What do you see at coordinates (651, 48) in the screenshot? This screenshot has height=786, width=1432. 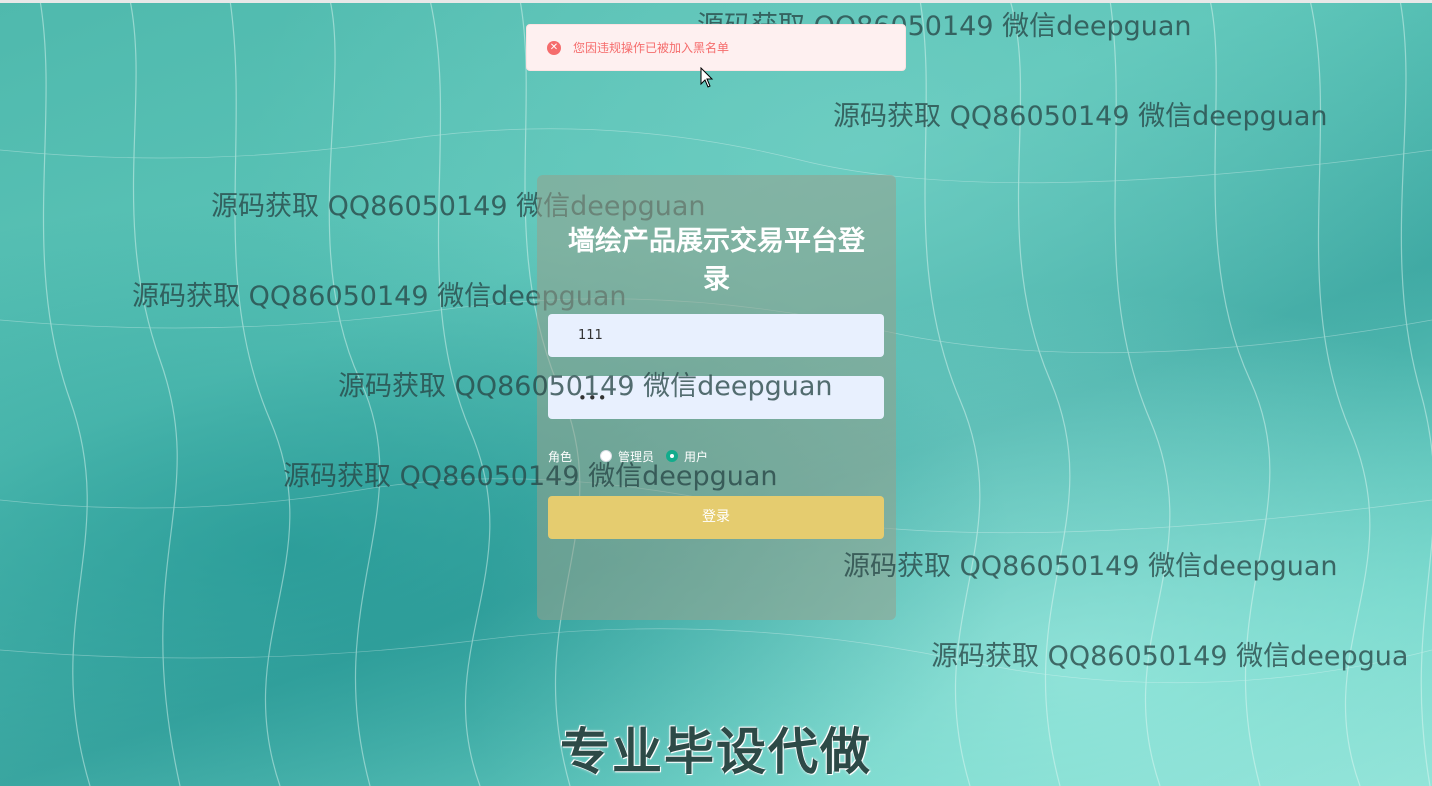 I see `toast-message: 您因违规操作已被加入黑名单` at bounding box center [651, 48].